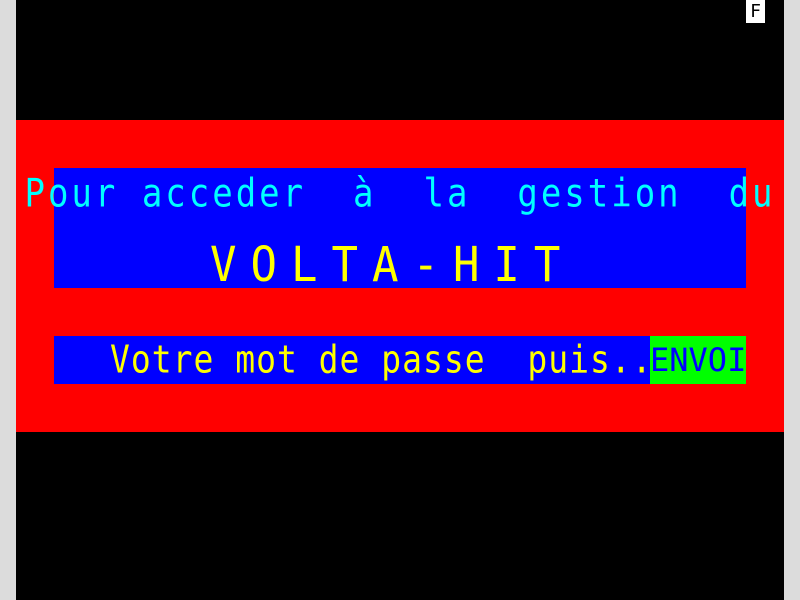 The width and height of the screenshot is (800, 600). Describe the element at coordinates (8, 300) in the screenshot. I see `screen-border-left` at that location.